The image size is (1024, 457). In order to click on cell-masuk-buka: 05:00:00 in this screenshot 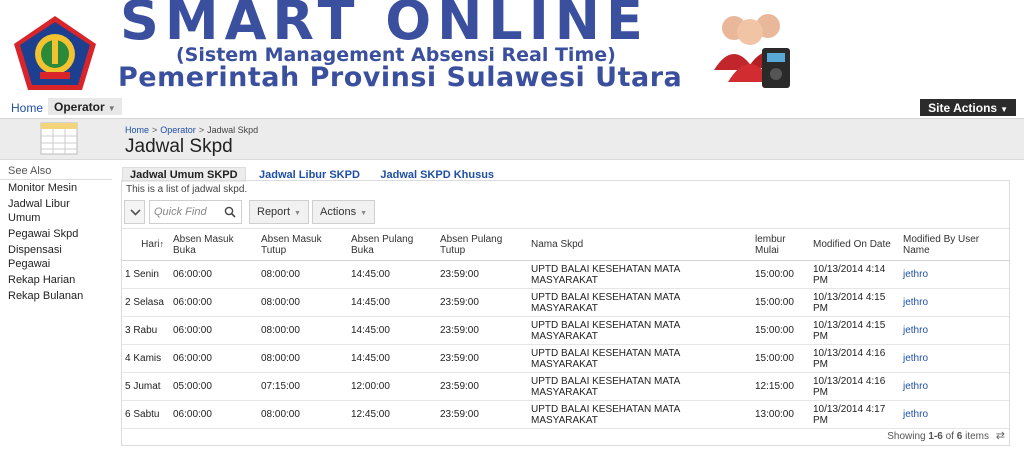, I will do `click(214, 386)`.